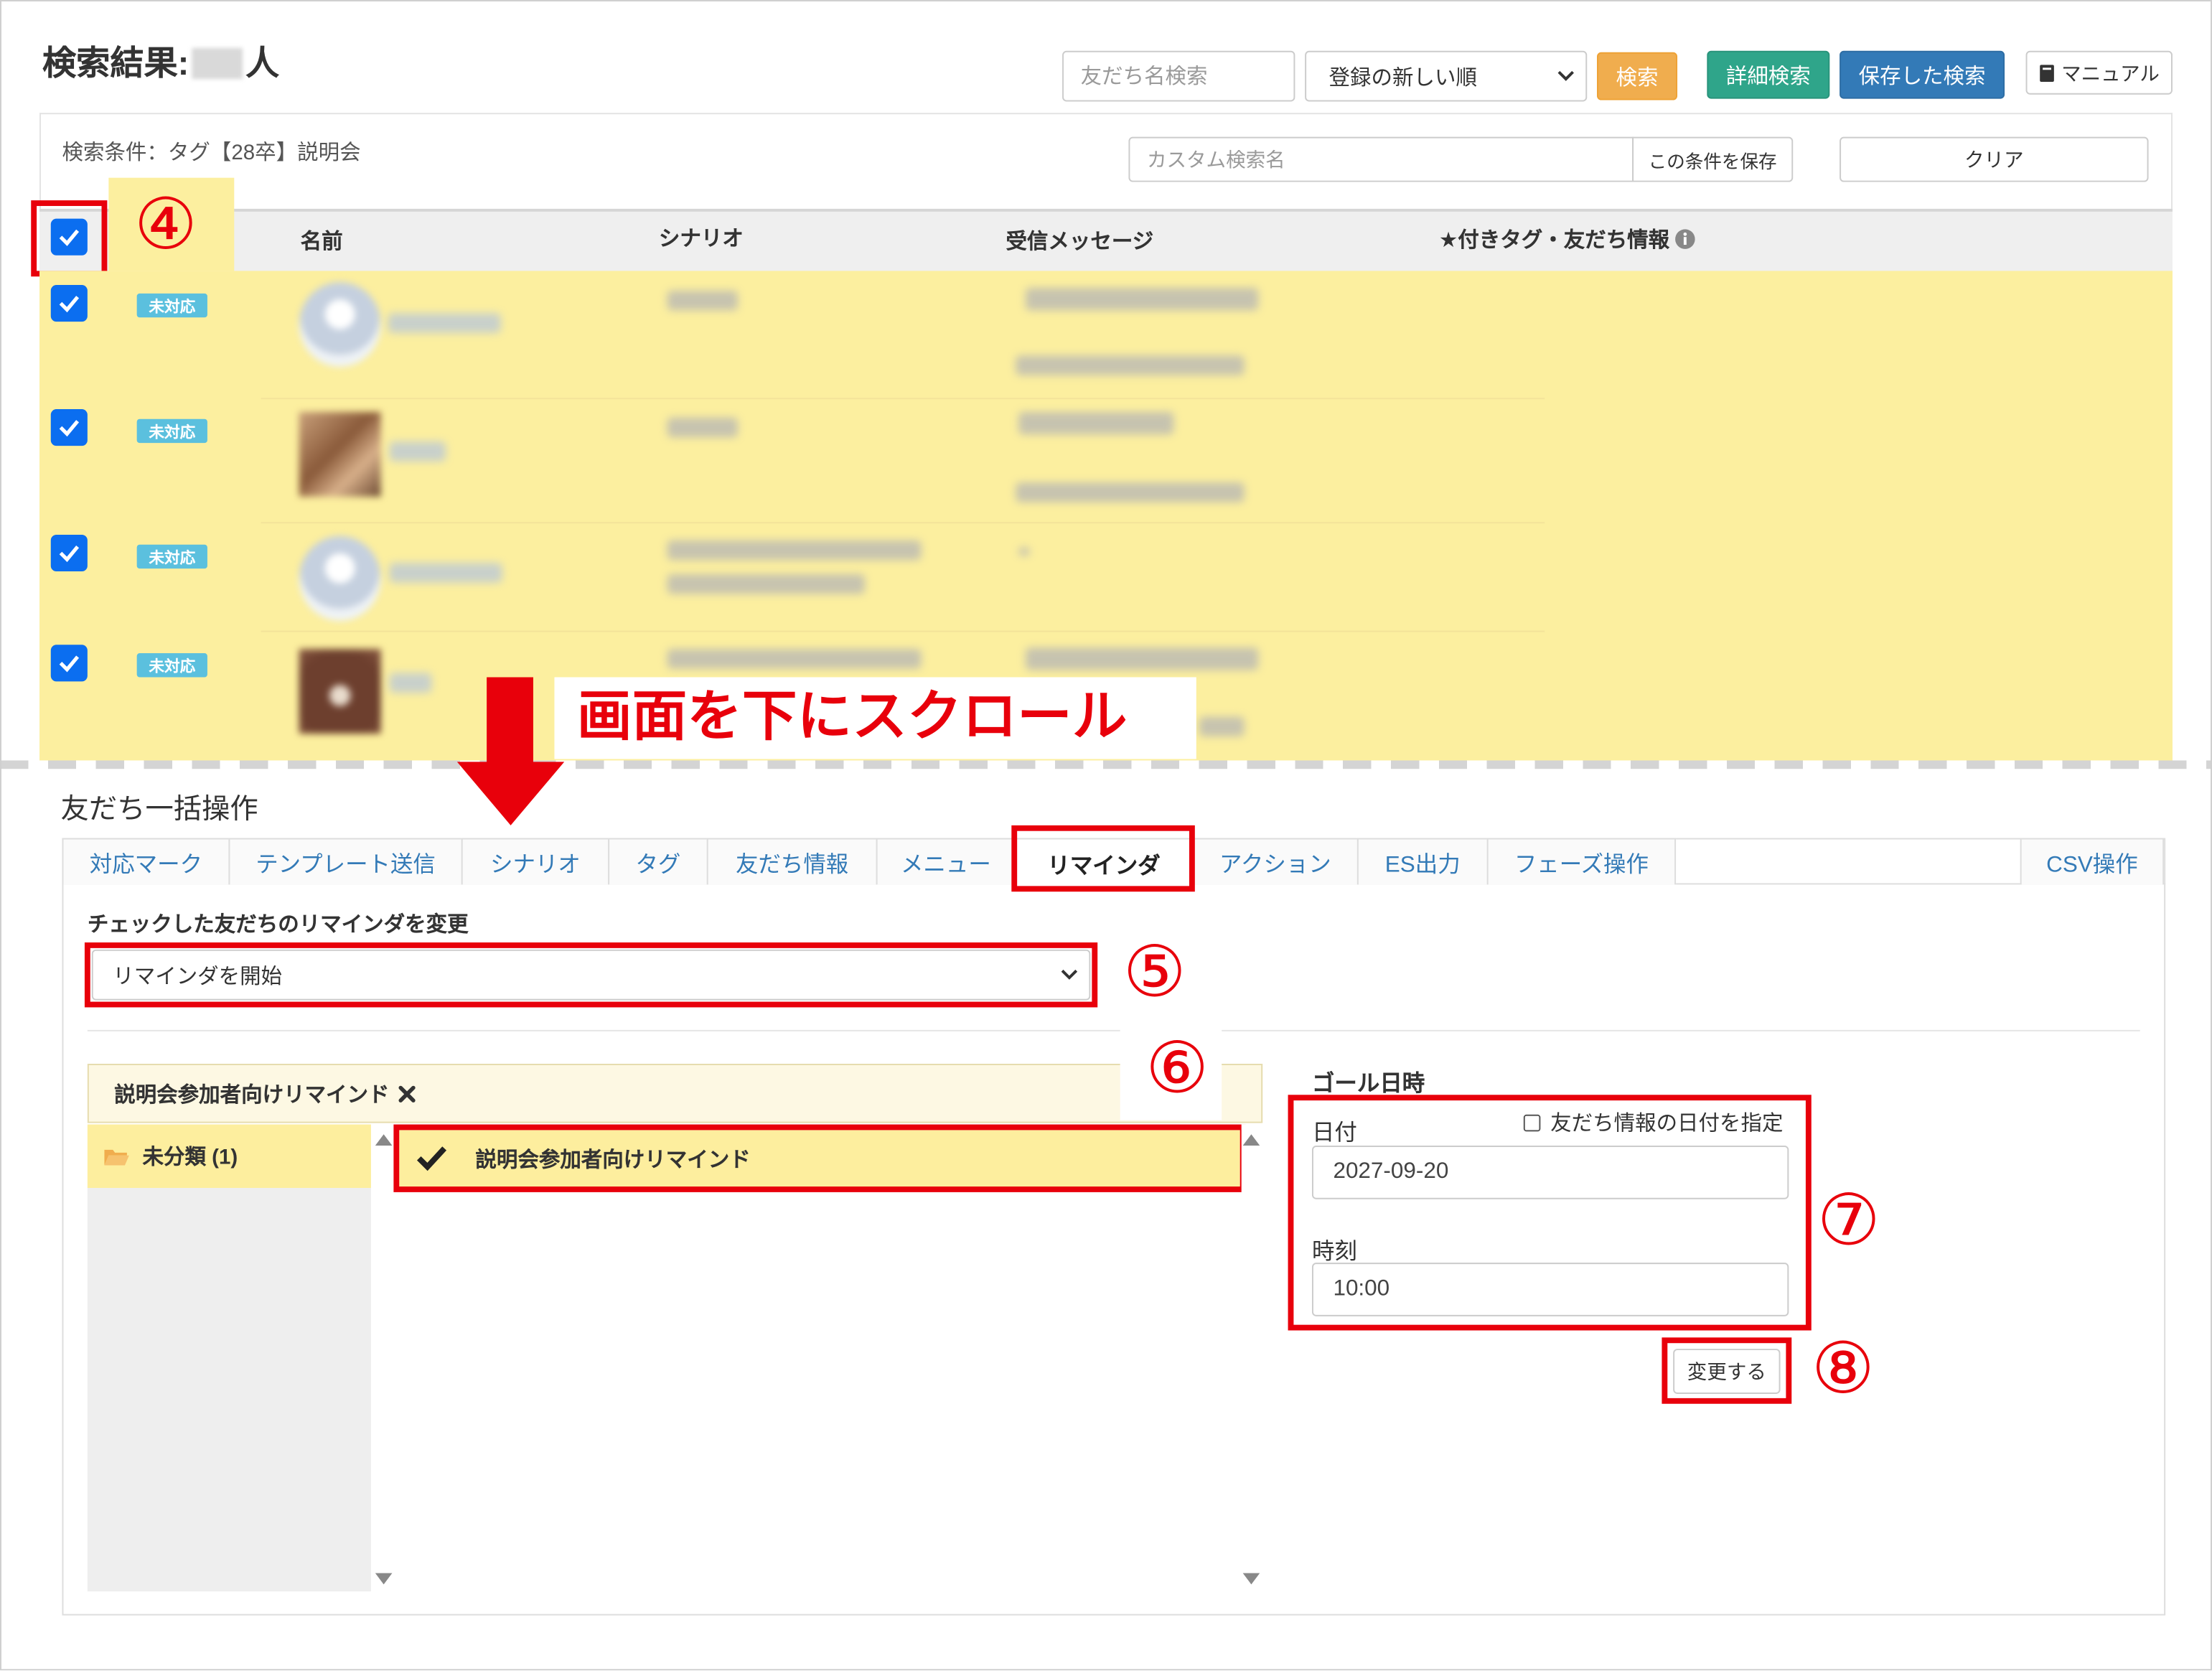 The width and height of the screenshot is (2212, 1671). What do you see at coordinates (1096, 423) in the screenshot?
I see `blurred-message` at bounding box center [1096, 423].